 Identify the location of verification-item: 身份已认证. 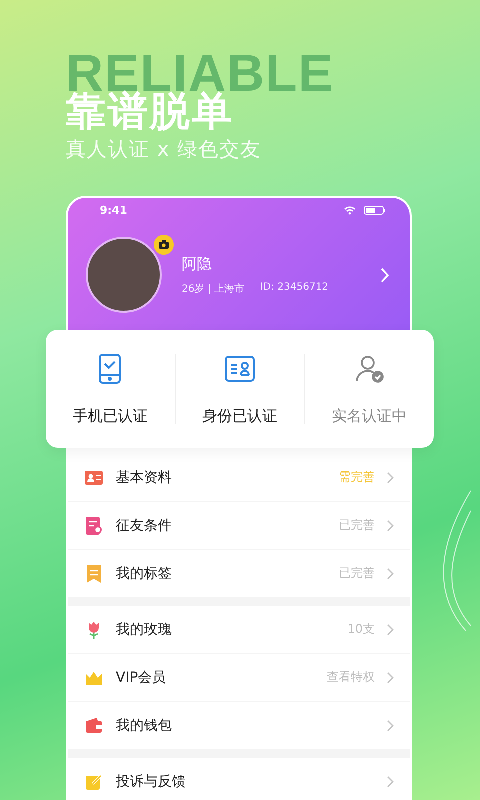
(240, 389).